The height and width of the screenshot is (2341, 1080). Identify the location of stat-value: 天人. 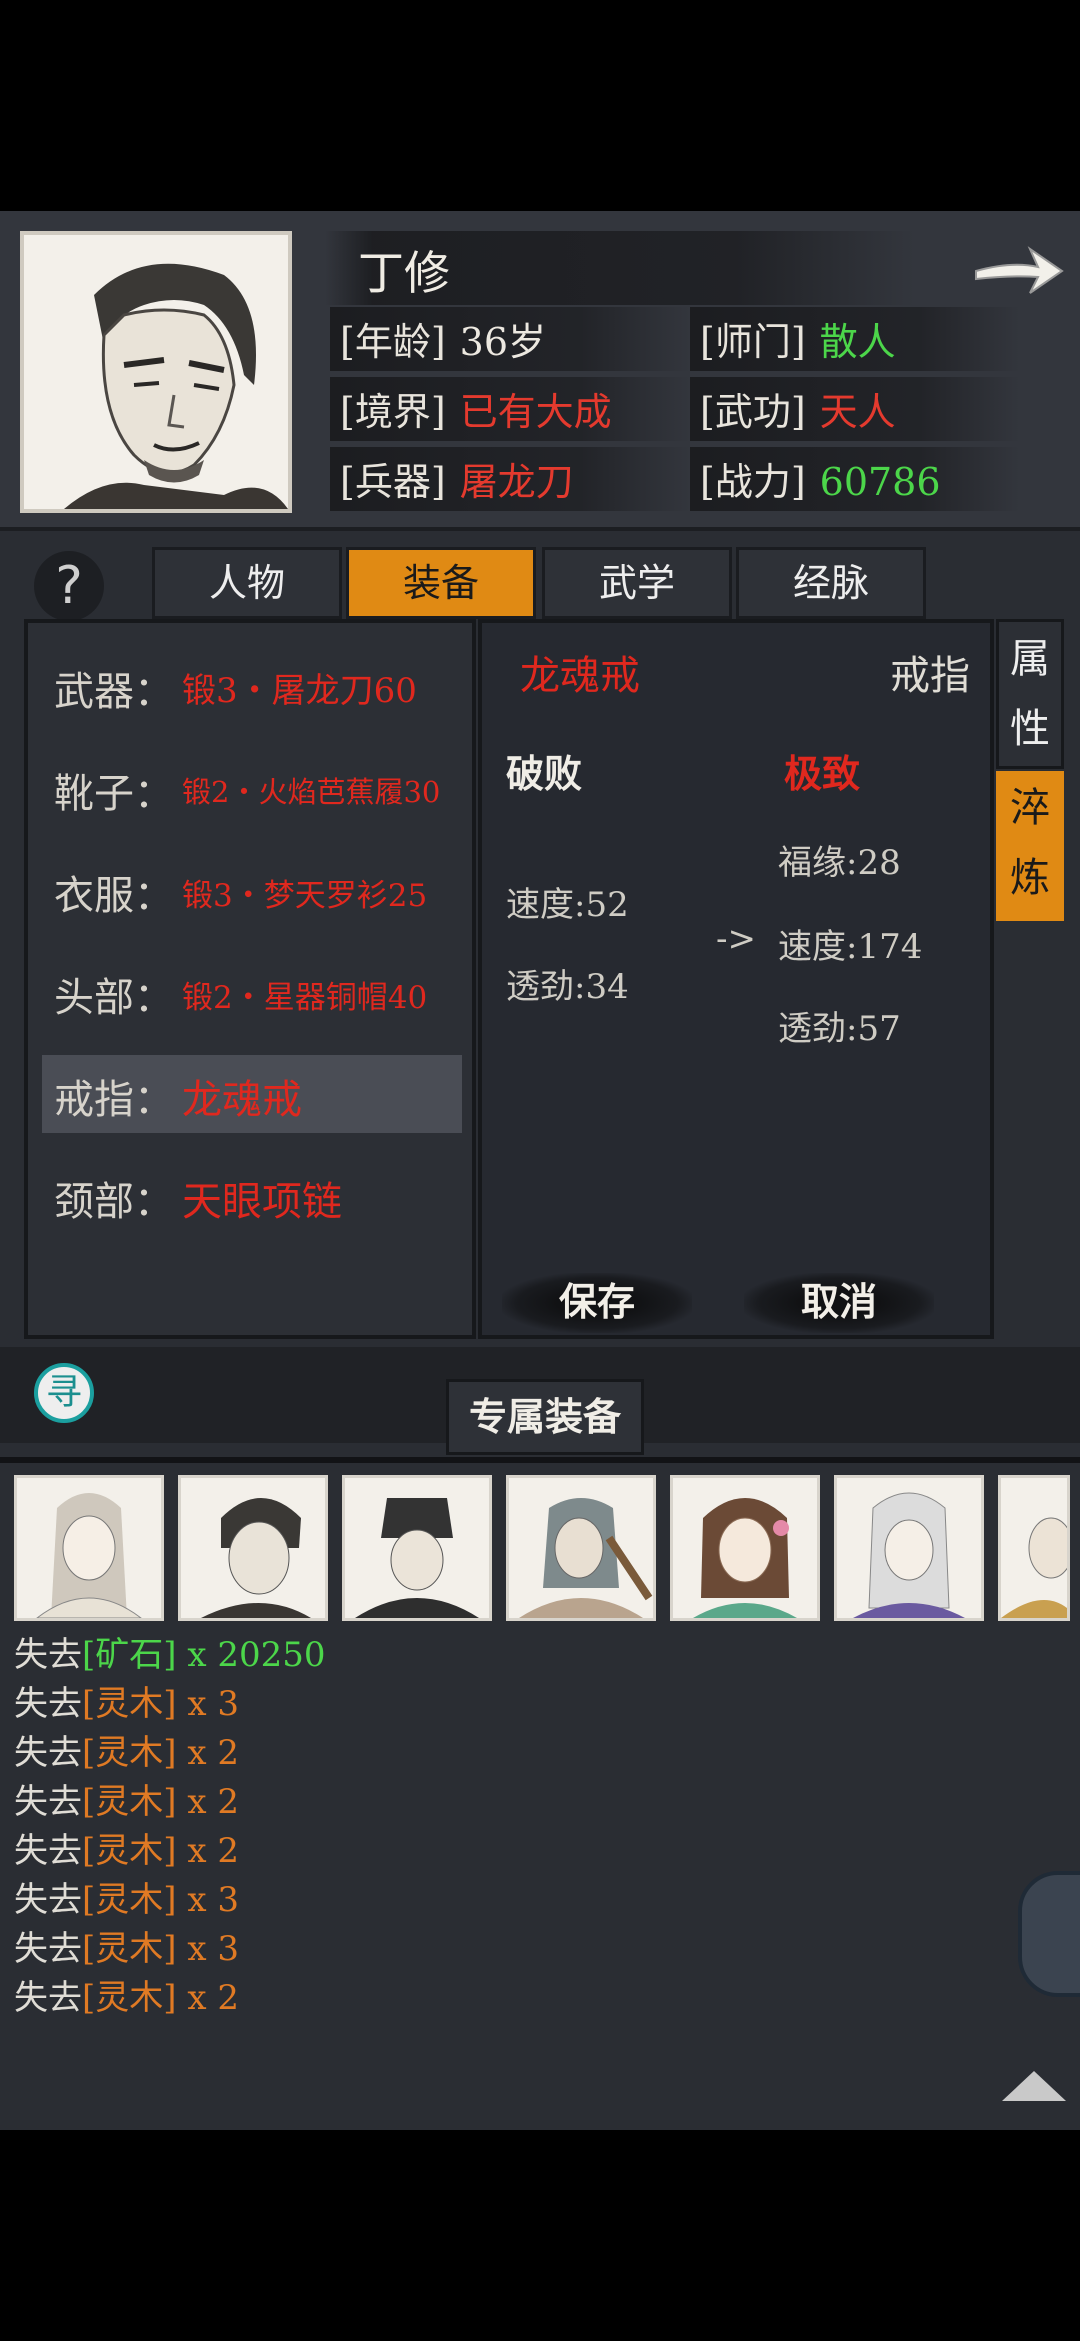
(857, 412).